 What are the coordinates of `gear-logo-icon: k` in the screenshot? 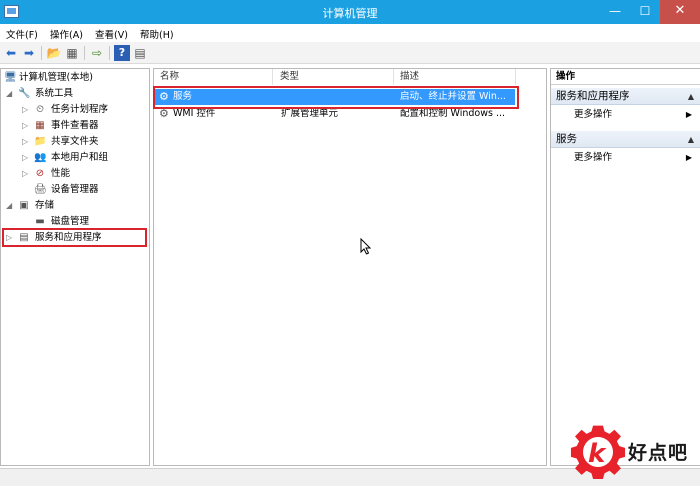 It's located at (598, 452).